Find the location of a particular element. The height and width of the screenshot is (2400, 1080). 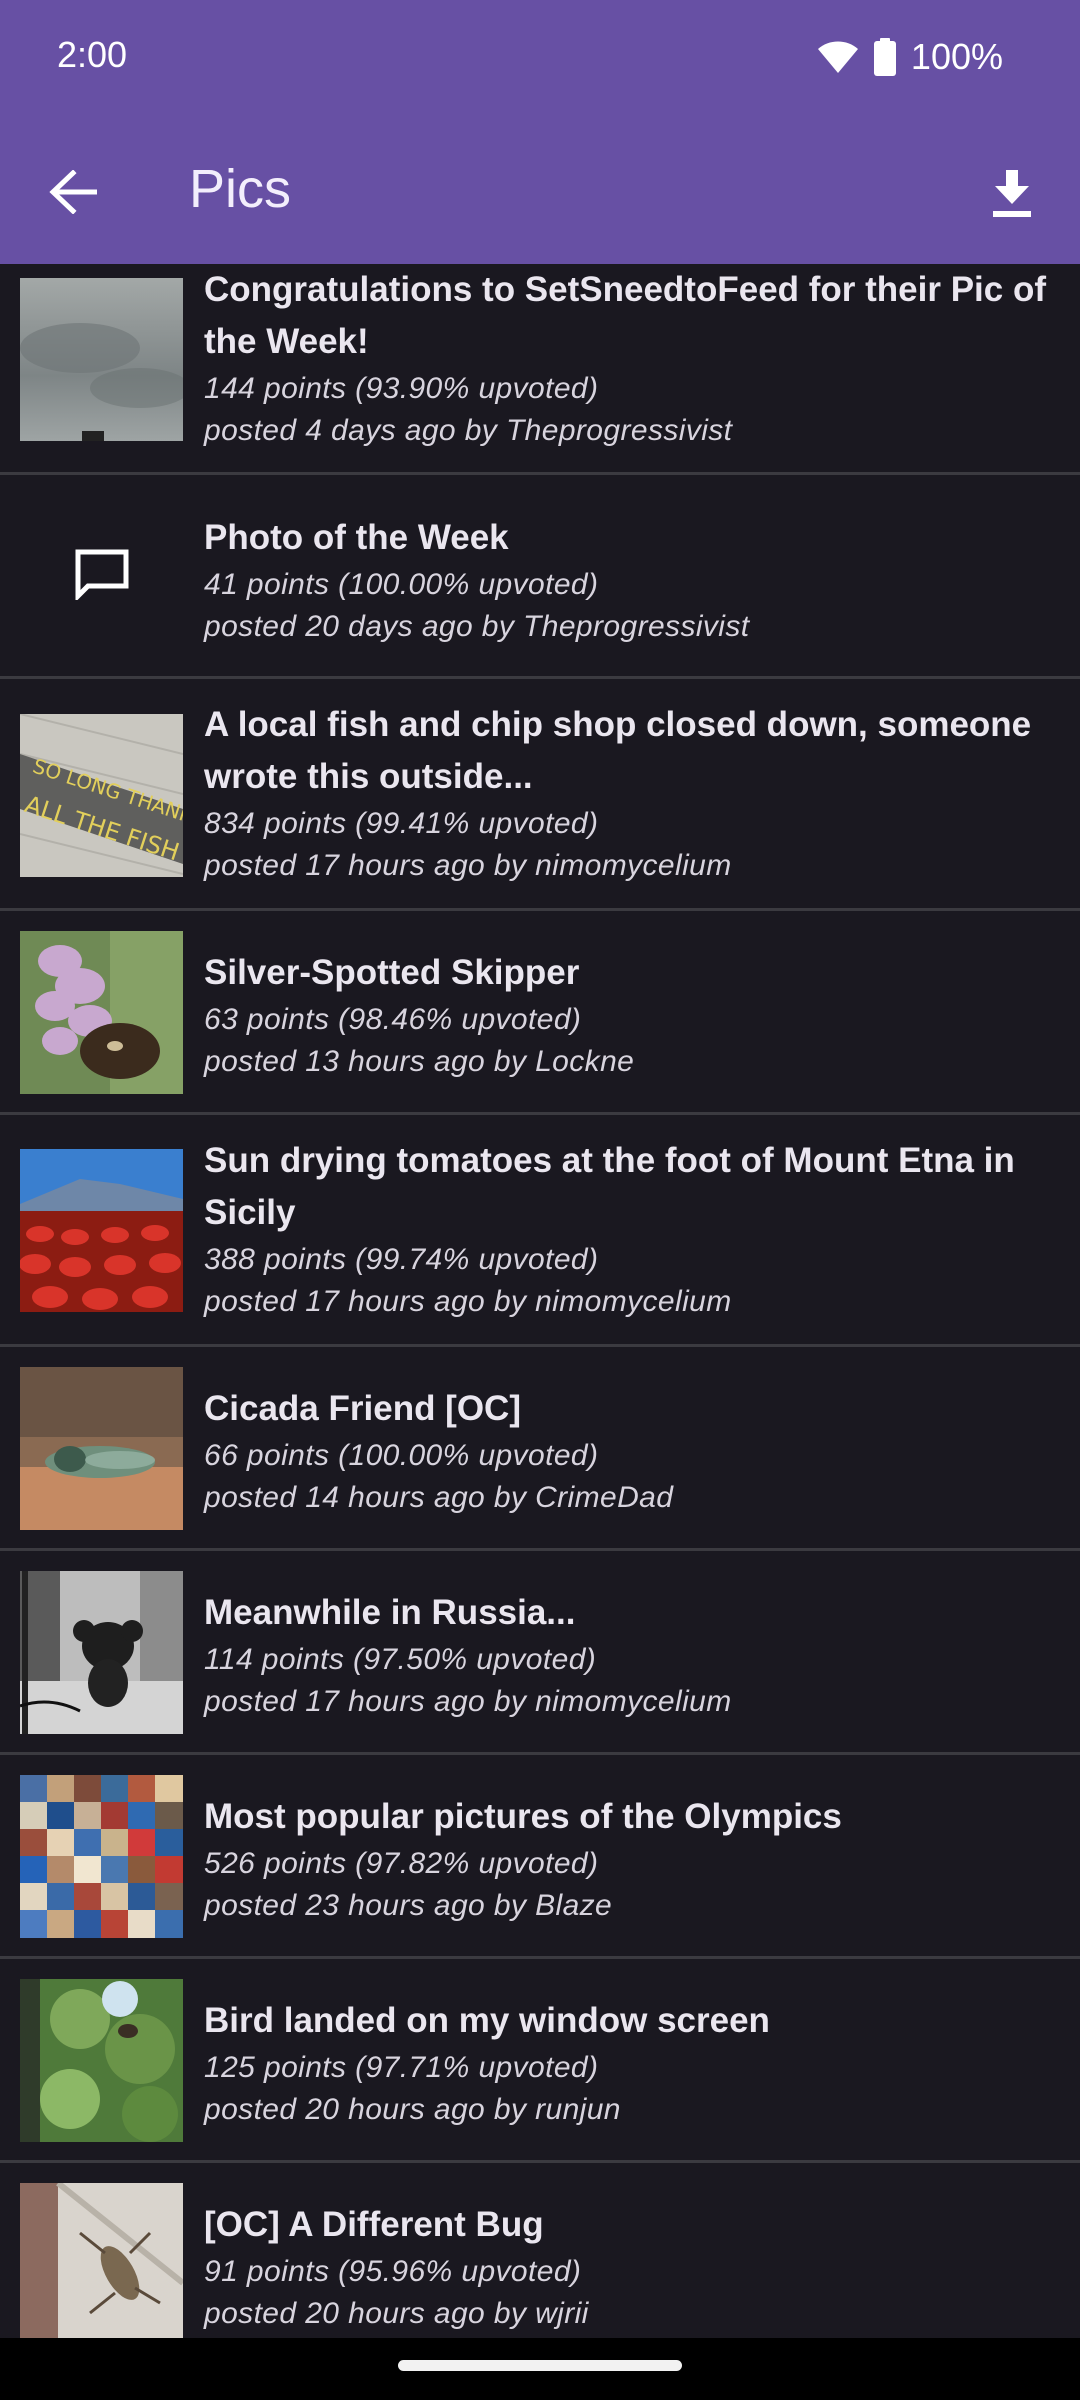

system-navigation-bar is located at coordinates (540, 2369).